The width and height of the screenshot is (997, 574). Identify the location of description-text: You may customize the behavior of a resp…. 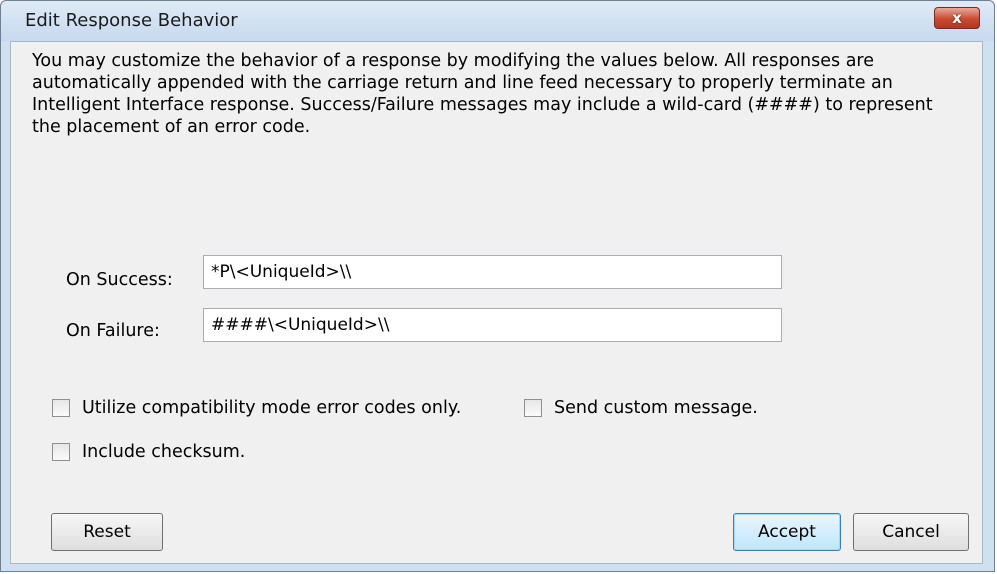
(482, 94).